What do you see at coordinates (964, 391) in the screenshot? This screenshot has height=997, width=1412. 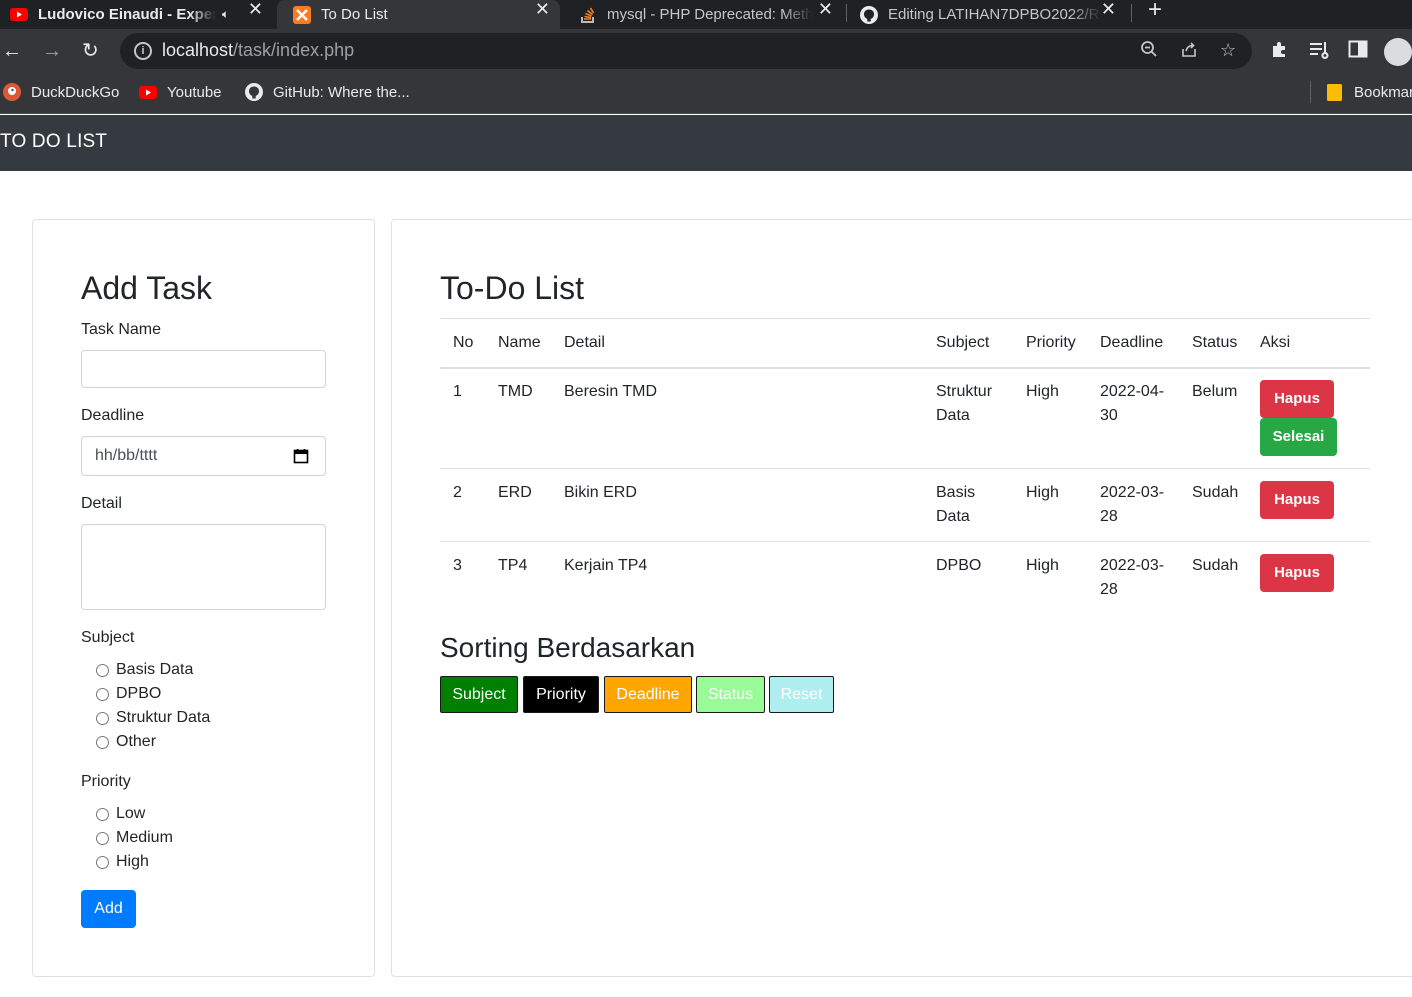 I see `cell-subject: Struktur` at bounding box center [964, 391].